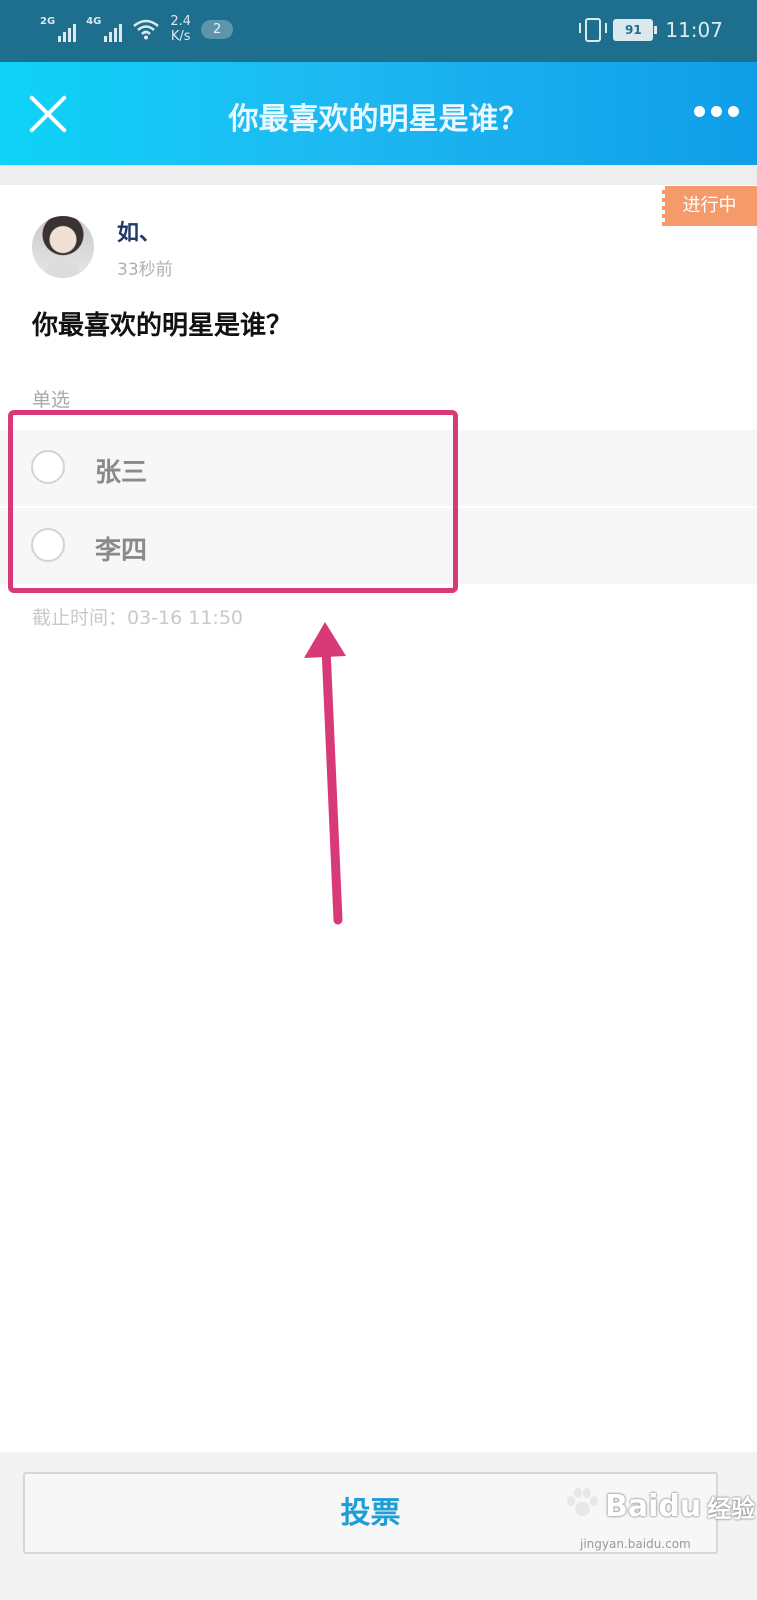 This screenshot has height=1600, width=757. Describe the element at coordinates (162, 326) in the screenshot. I see `poll-question: 你最喜欢的明星是谁？` at that location.